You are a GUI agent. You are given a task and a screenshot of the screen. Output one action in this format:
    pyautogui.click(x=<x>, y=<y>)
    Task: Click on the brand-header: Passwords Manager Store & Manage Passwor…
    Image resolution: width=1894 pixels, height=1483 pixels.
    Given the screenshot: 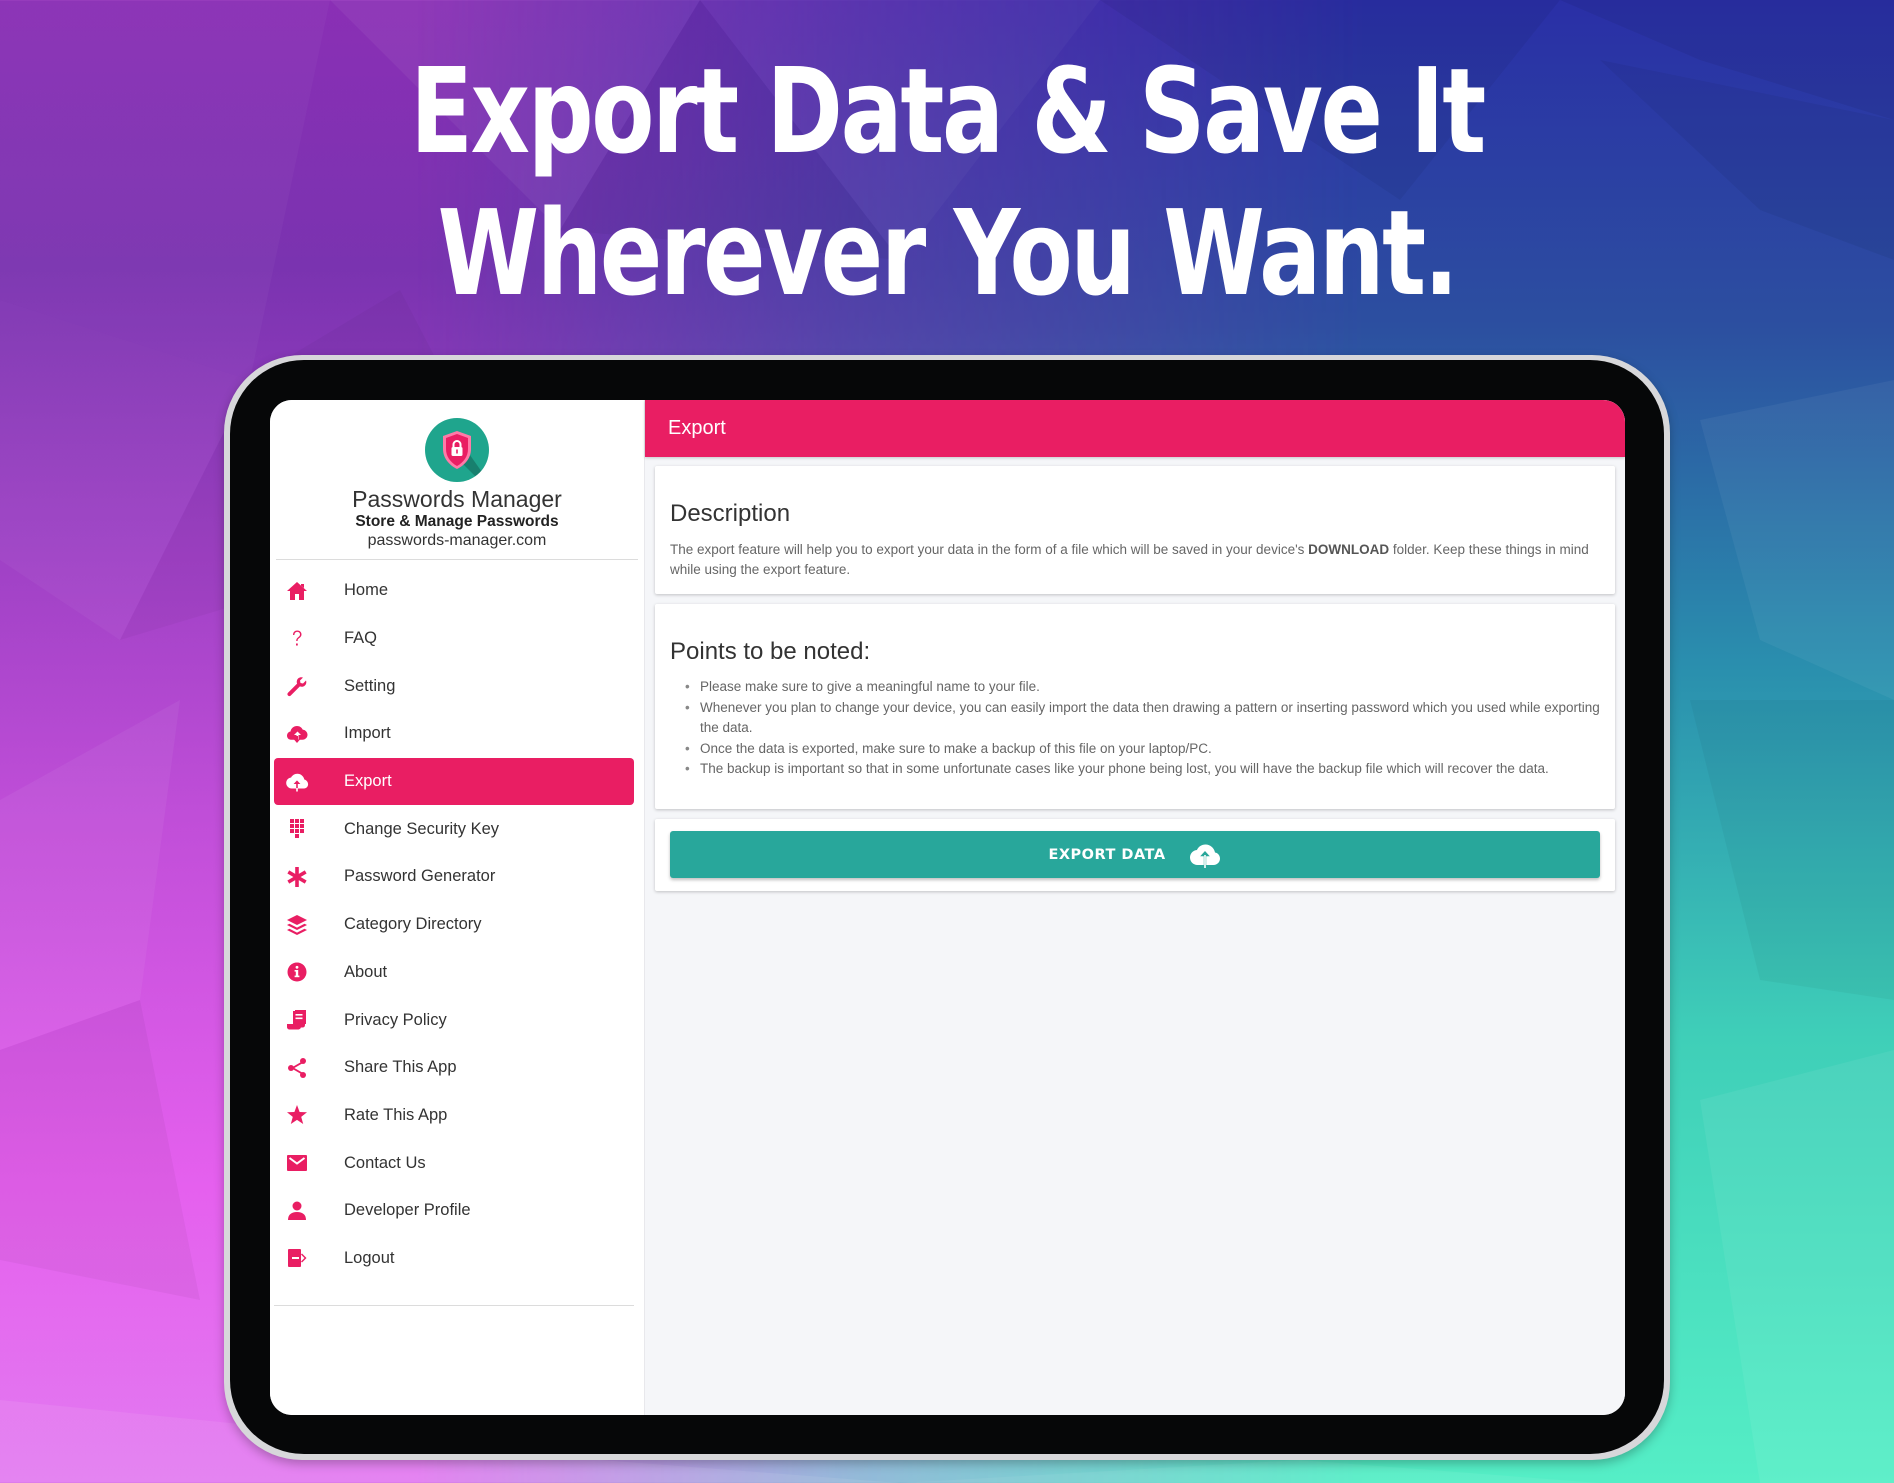 What is the action you would take?
    pyautogui.click(x=457, y=475)
    